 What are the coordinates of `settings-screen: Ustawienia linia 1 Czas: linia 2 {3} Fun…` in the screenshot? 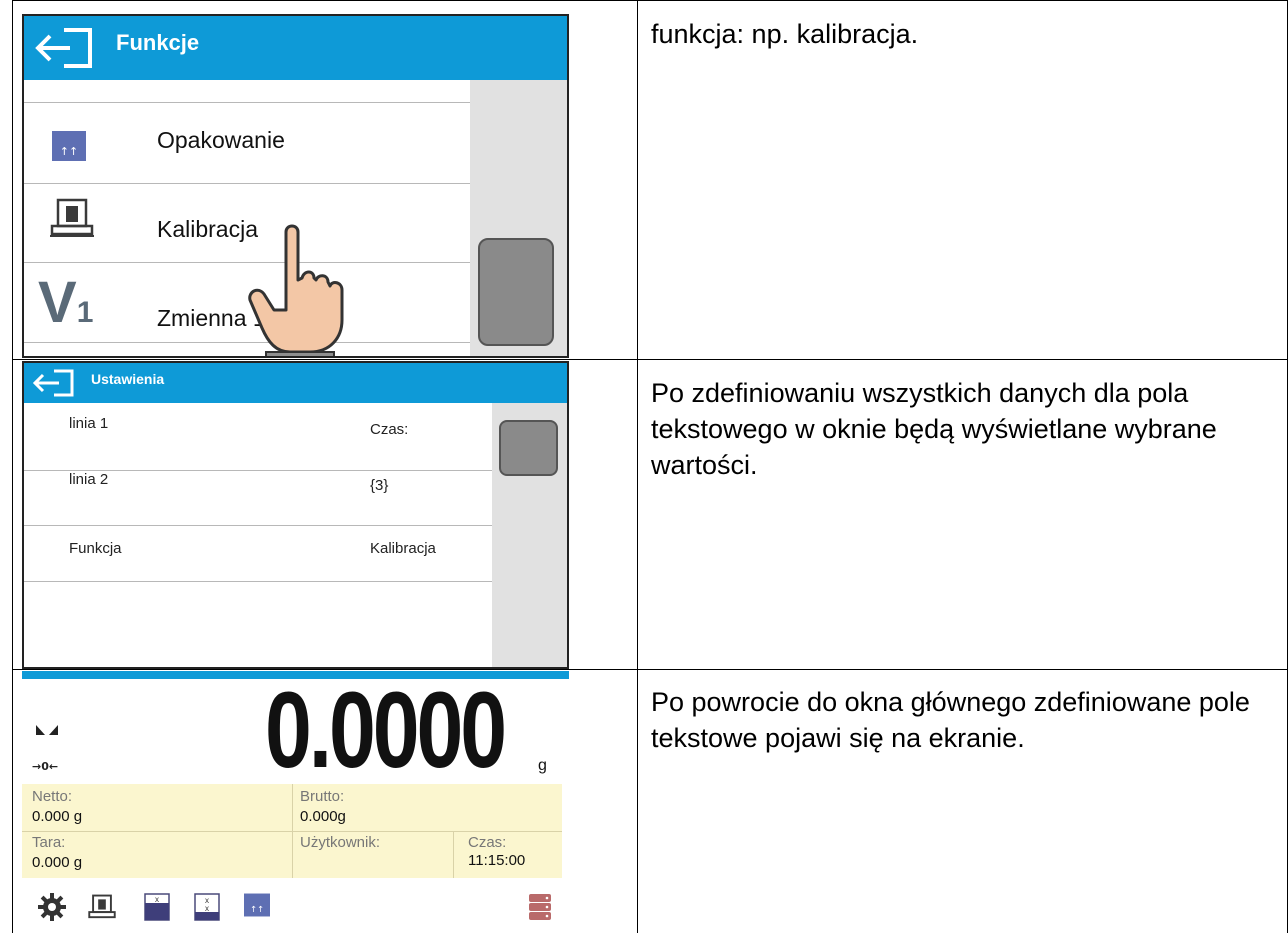 It's located at (295, 515).